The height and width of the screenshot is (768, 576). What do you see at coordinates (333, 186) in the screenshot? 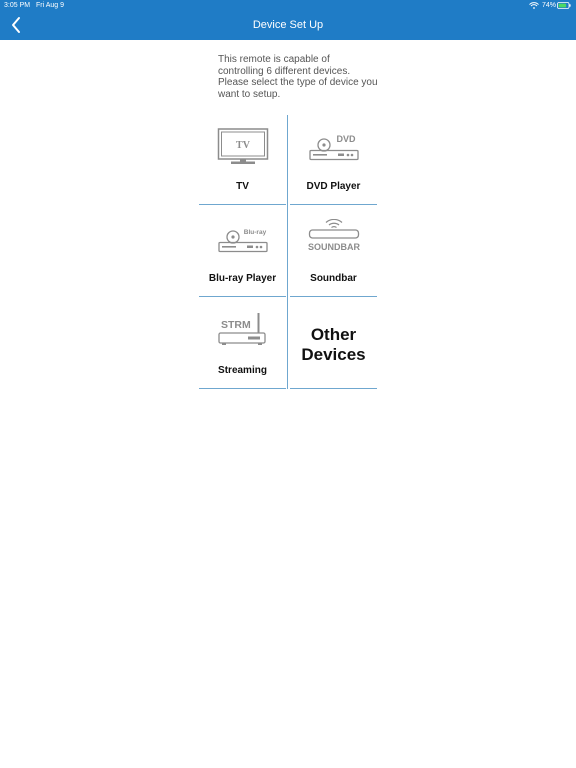
I see `device-label-dvd-player: DVD Player` at bounding box center [333, 186].